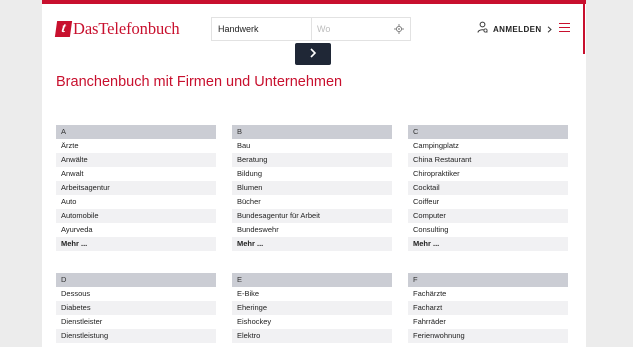 The width and height of the screenshot is (633, 347). What do you see at coordinates (136, 216) in the screenshot?
I see `category-link: Automobile` at bounding box center [136, 216].